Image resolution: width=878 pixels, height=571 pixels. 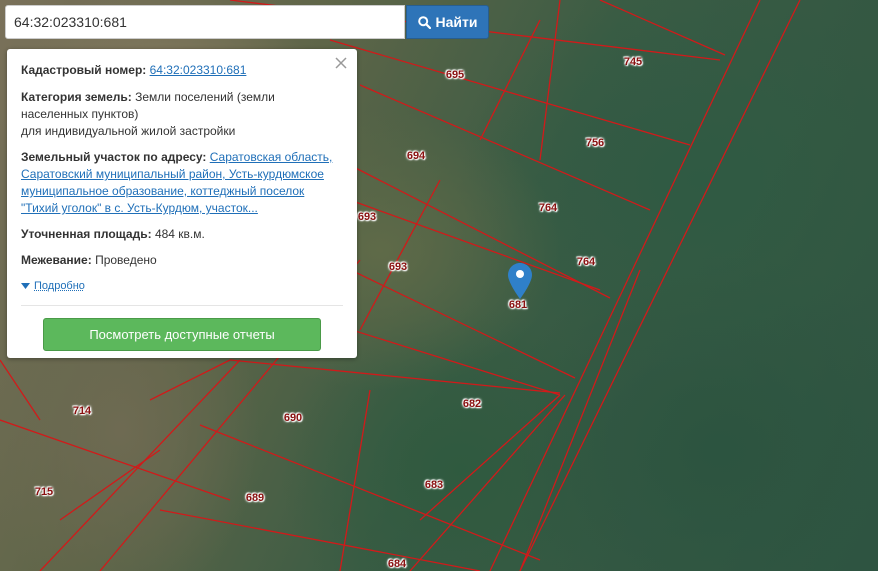 What do you see at coordinates (25, 286) in the screenshot?
I see `caret-down-icon` at bounding box center [25, 286].